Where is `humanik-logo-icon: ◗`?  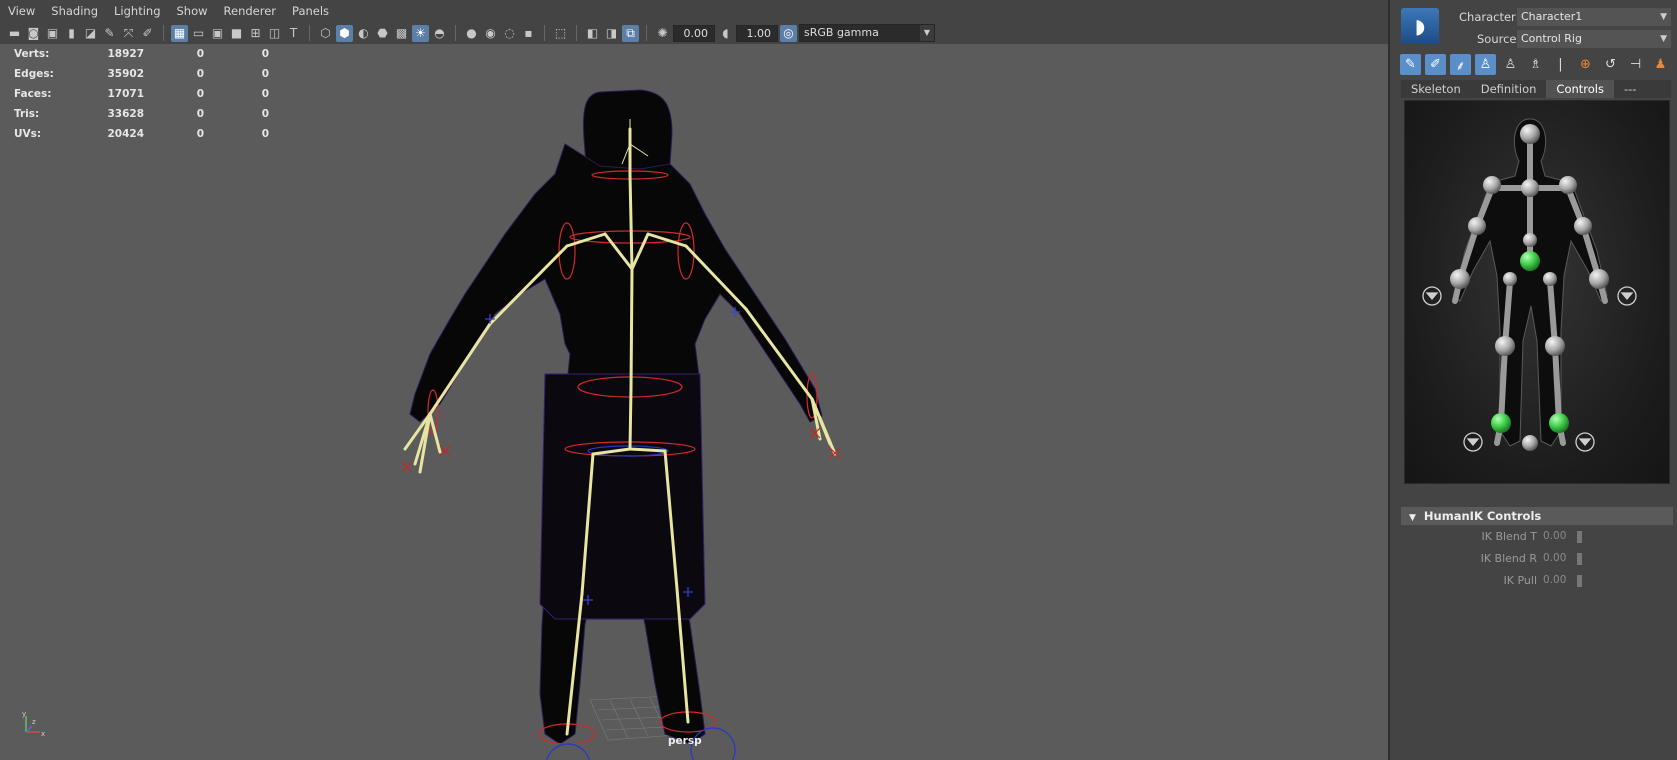
humanik-logo-icon: ◗ is located at coordinates (1420, 26).